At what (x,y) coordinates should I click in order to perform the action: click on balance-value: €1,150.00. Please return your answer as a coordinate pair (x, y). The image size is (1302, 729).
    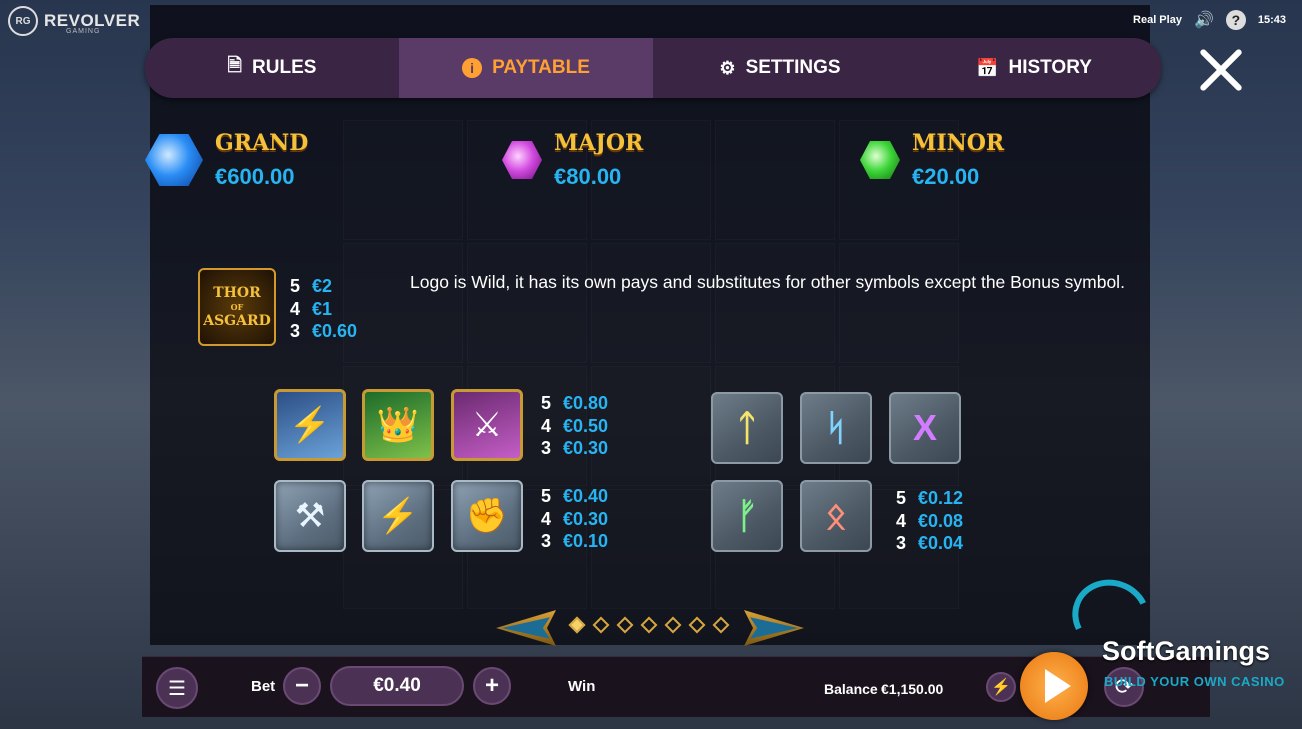
    Looking at the image, I should click on (912, 689).